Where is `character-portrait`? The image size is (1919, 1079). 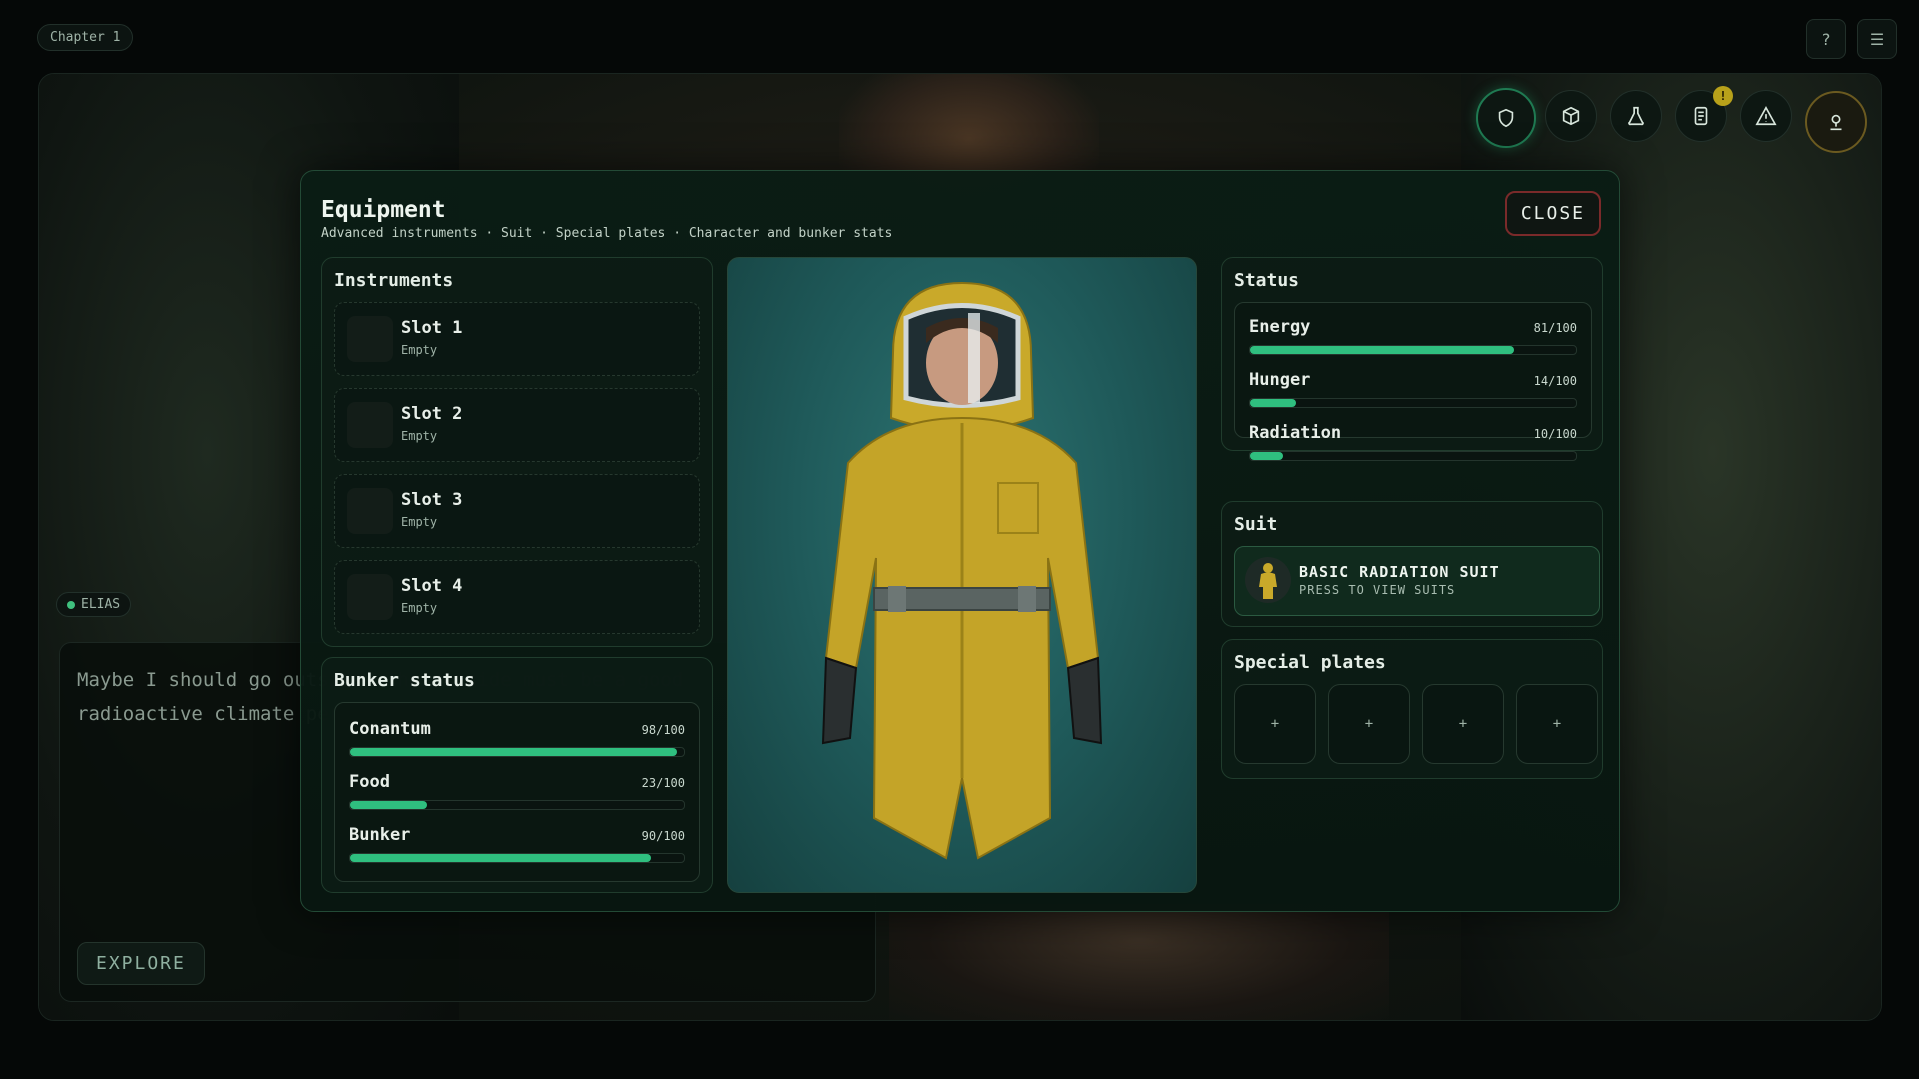 character-portrait is located at coordinates (962, 575).